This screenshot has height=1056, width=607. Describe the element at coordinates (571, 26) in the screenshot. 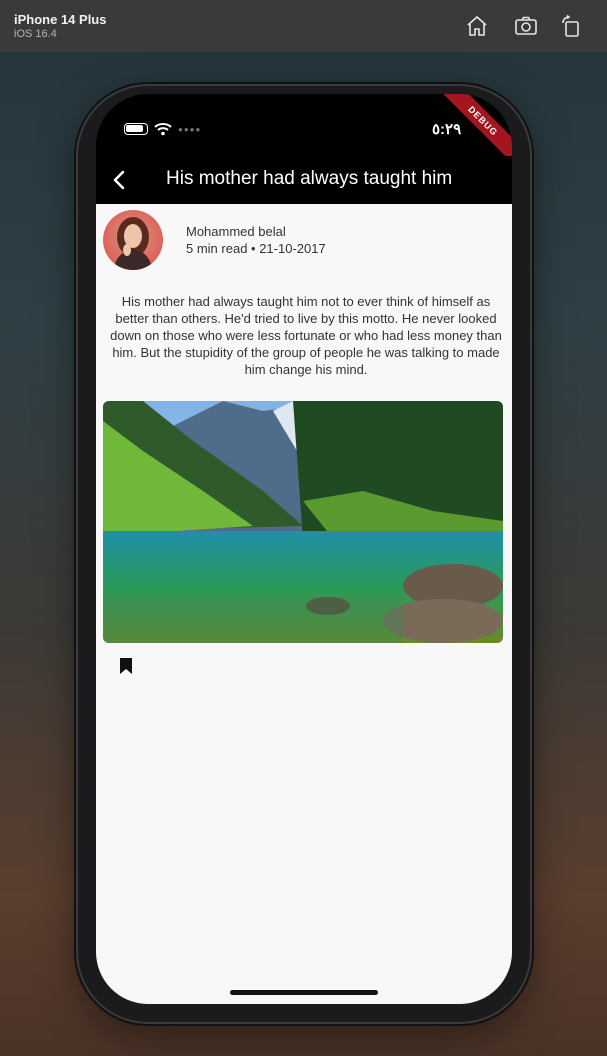

I see `rotate-icon` at that location.